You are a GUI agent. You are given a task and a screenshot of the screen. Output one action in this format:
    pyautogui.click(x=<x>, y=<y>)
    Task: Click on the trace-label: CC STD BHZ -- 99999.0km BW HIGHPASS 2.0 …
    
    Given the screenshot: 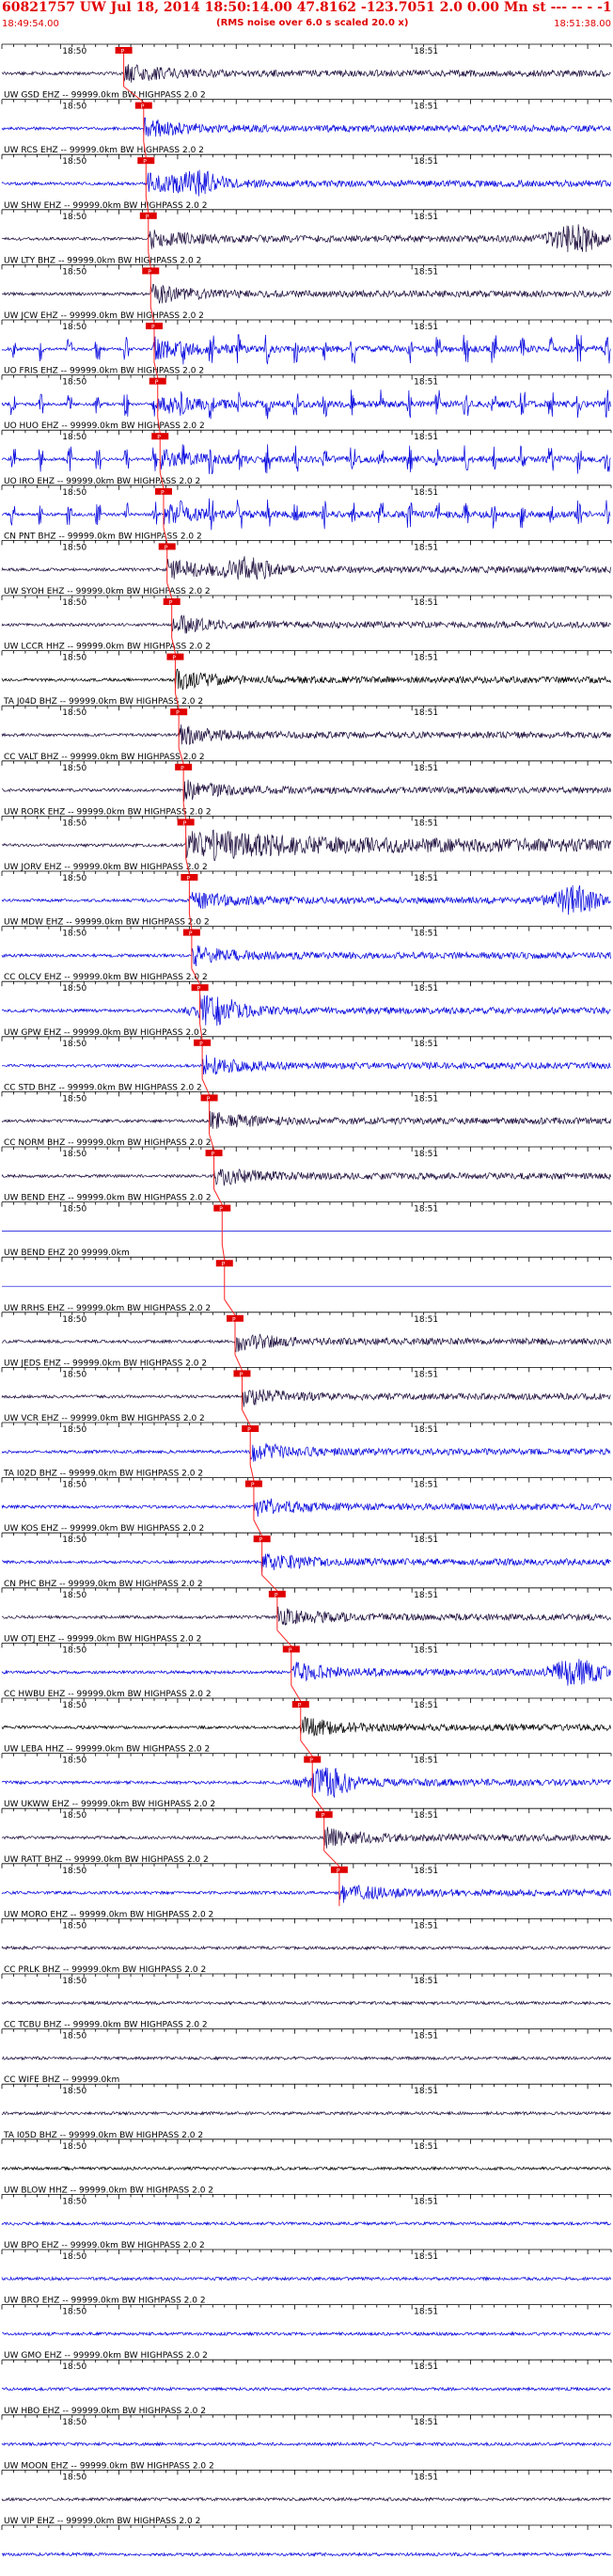 What is the action you would take?
    pyautogui.click(x=103, y=1088)
    